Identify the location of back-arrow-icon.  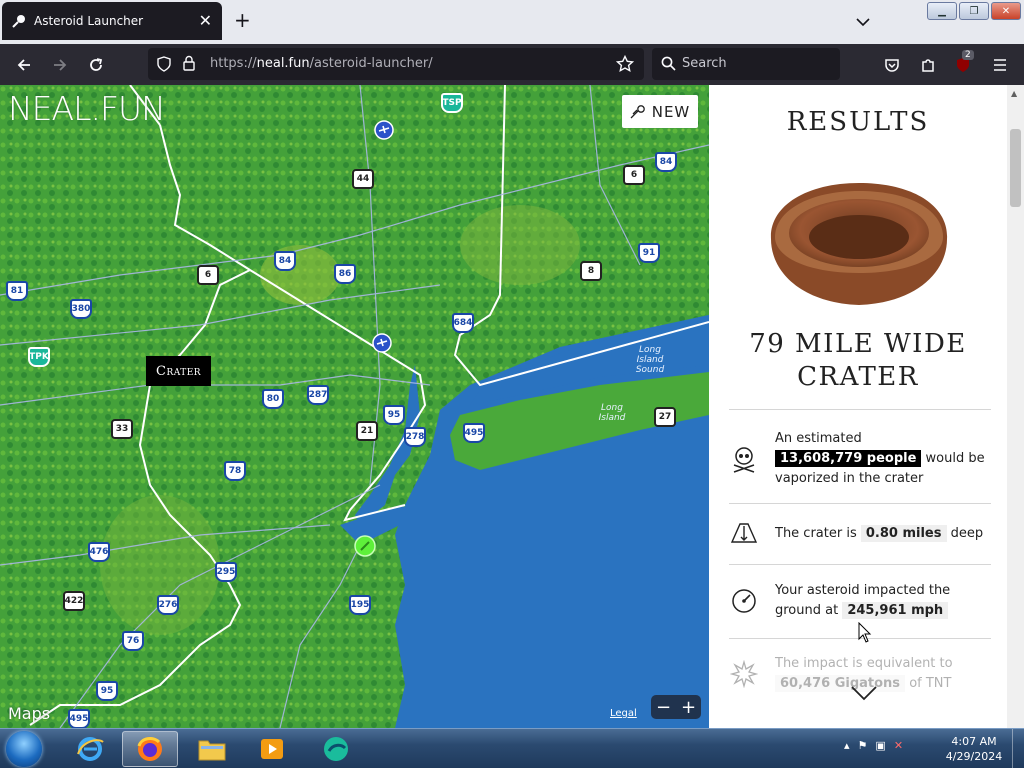
(23, 65).